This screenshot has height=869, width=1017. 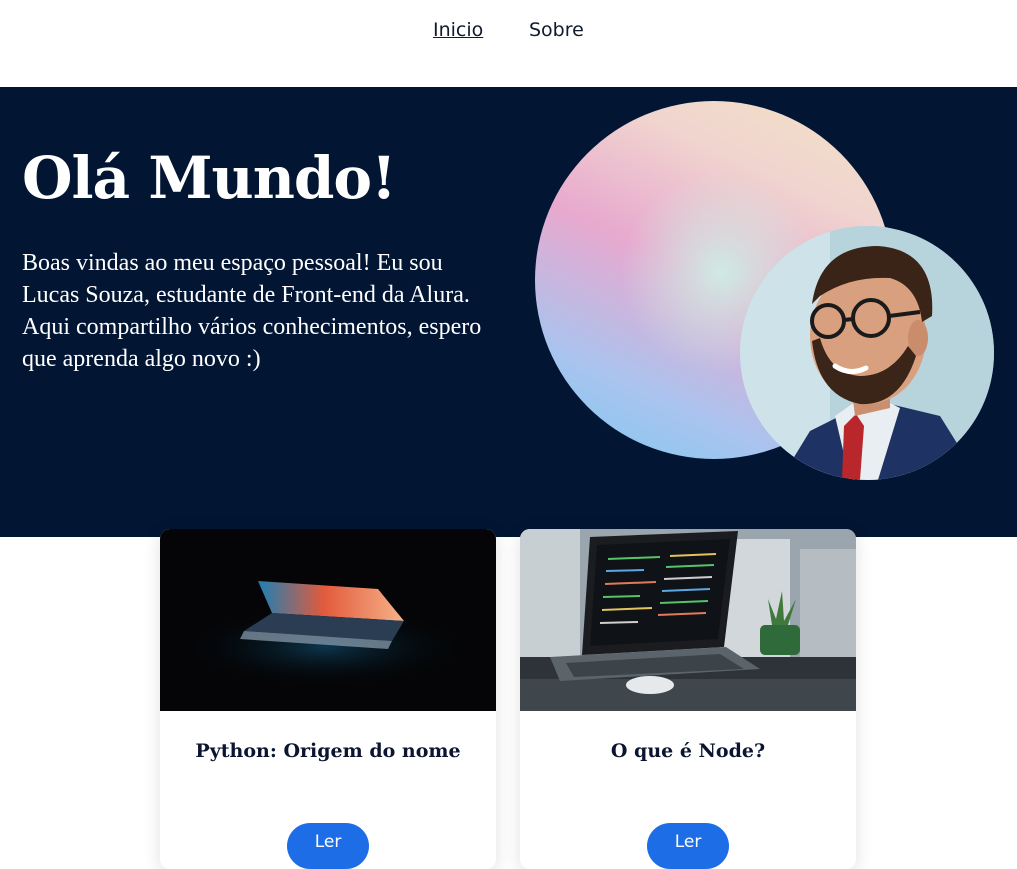 What do you see at coordinates (688, 620) in the screenshot?
I see `card-image-laptop-code` at bounding box center [688, 620].